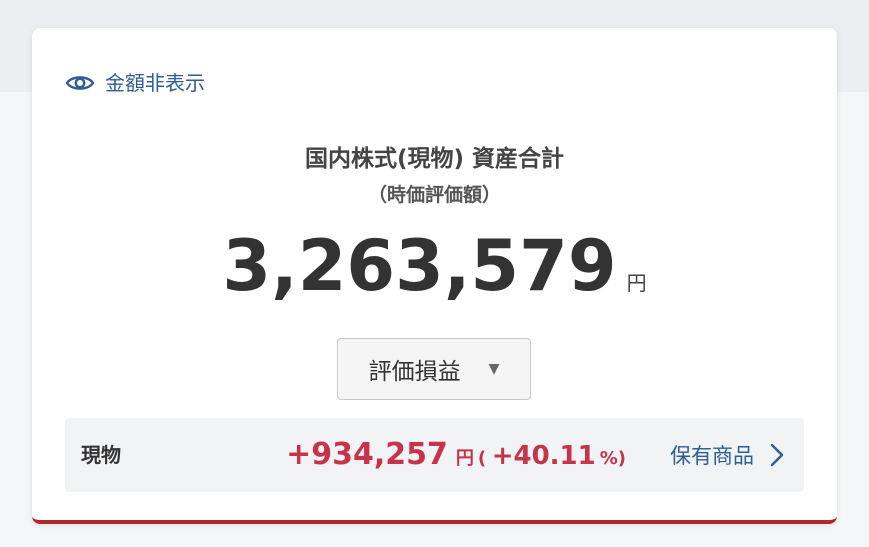 The height and width of the screenshot is (547, 869). What do you see at coordinates (494, 369) in the screenshot?
I see `triangle-down-icon: ▼` at bounding box center [494, 369].